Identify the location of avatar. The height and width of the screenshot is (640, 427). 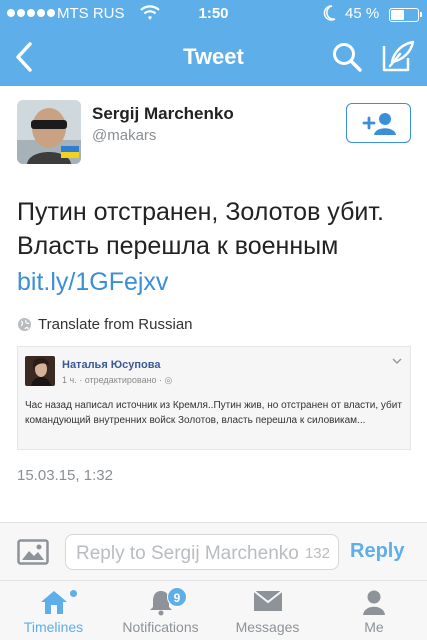
(49, 132).